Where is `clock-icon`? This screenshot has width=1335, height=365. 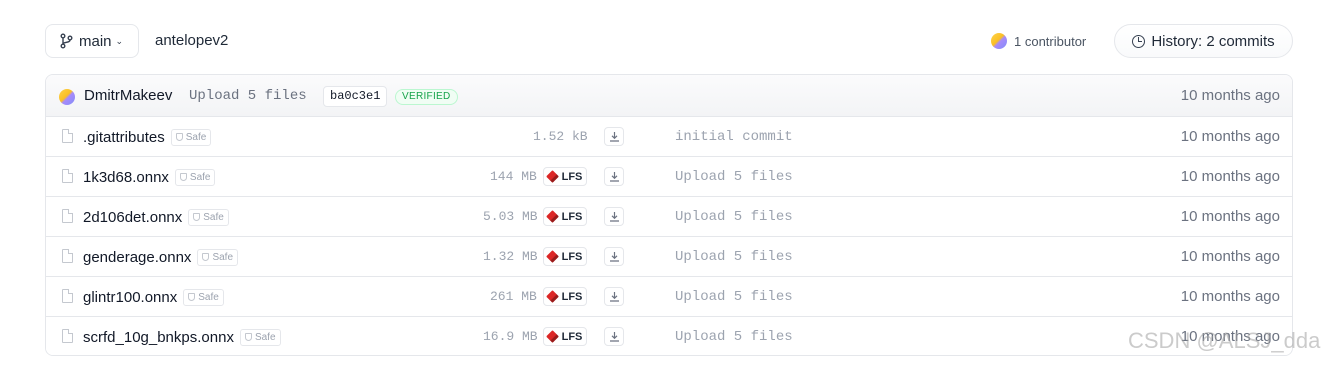
clock-icon is located at coordinates (1139, 41).